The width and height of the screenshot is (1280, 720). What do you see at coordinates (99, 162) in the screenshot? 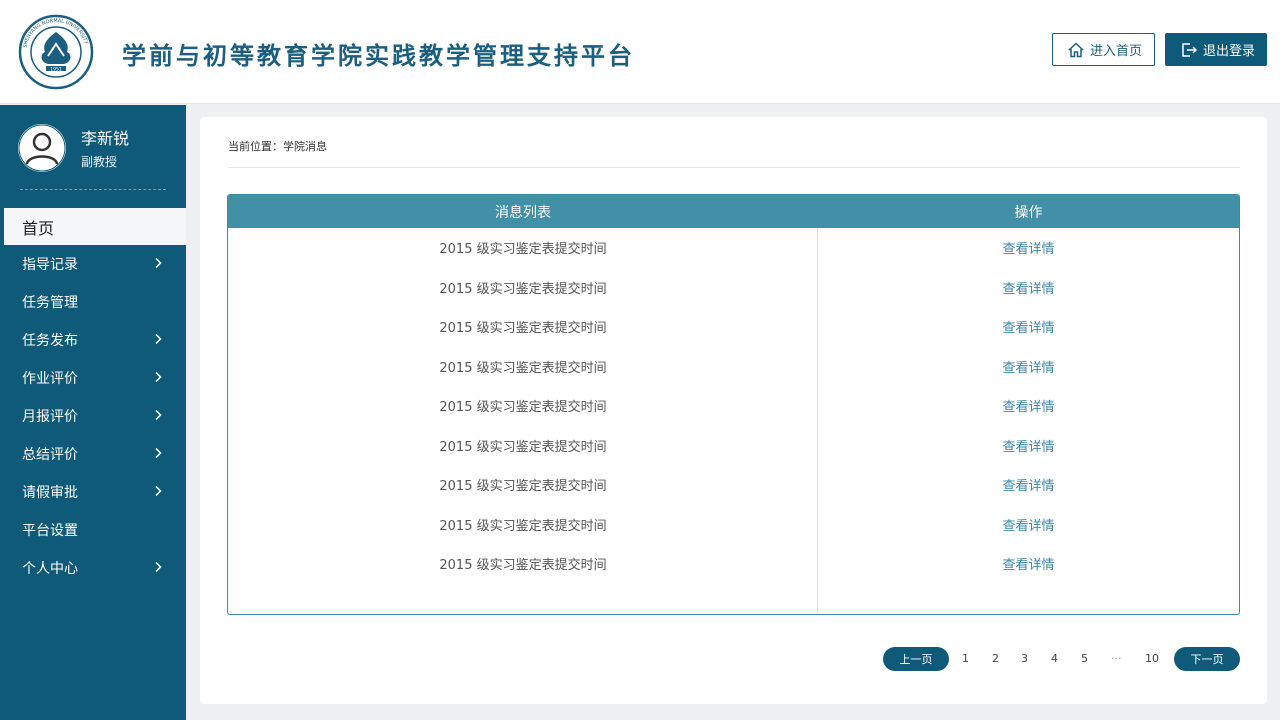
I see `user-title: 副教授` at bounding box center [99, 162].